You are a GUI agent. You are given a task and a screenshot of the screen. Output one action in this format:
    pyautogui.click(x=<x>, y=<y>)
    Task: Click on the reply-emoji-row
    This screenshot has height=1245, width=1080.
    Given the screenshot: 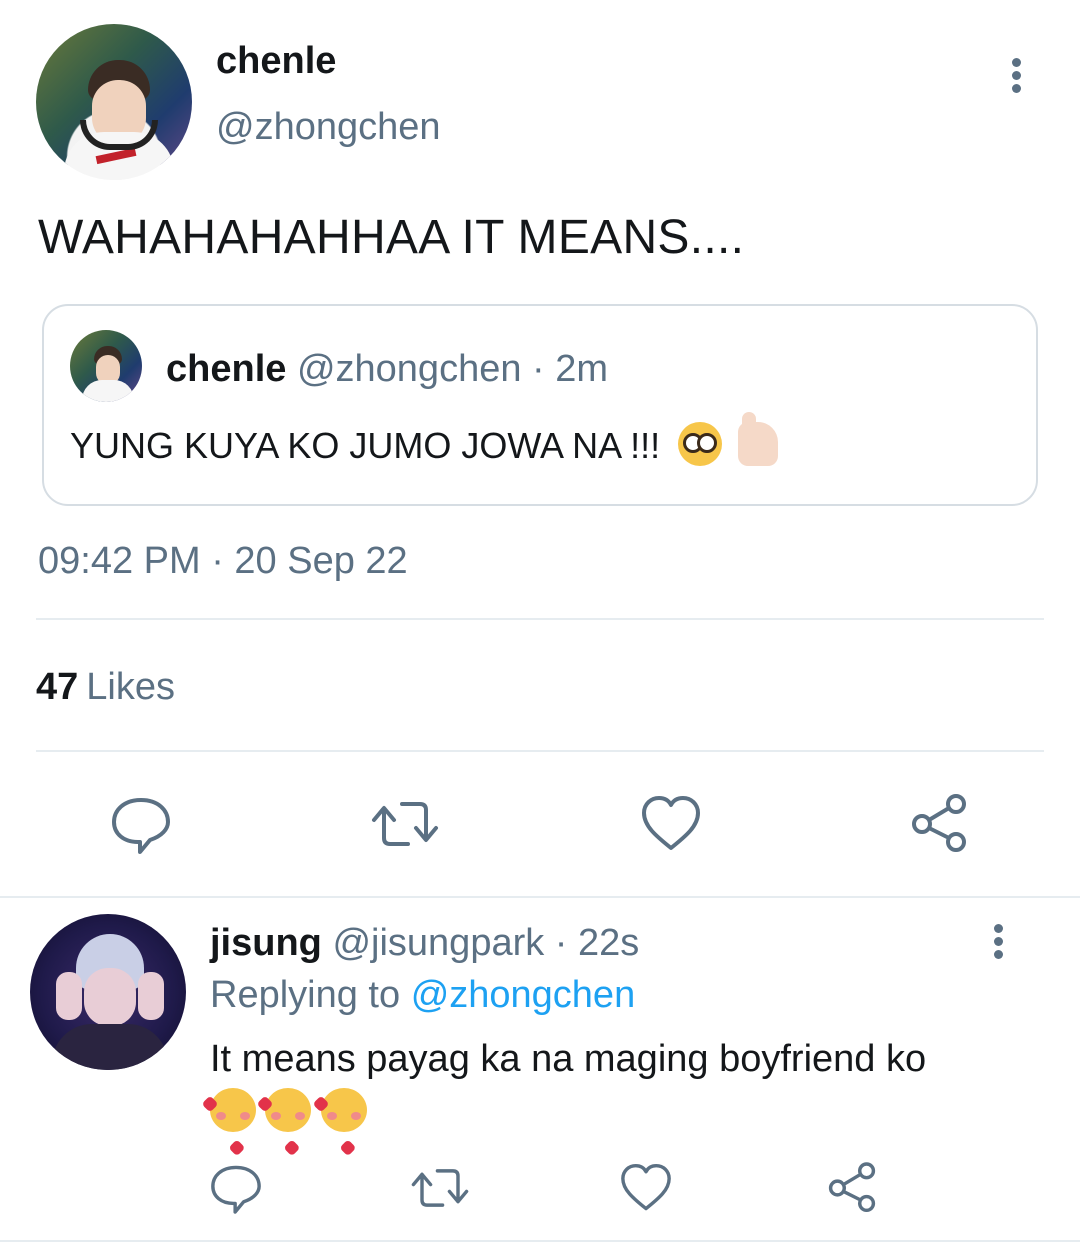 What is the action you would take?
    pyautogui.click(x=291, y=1111)
    